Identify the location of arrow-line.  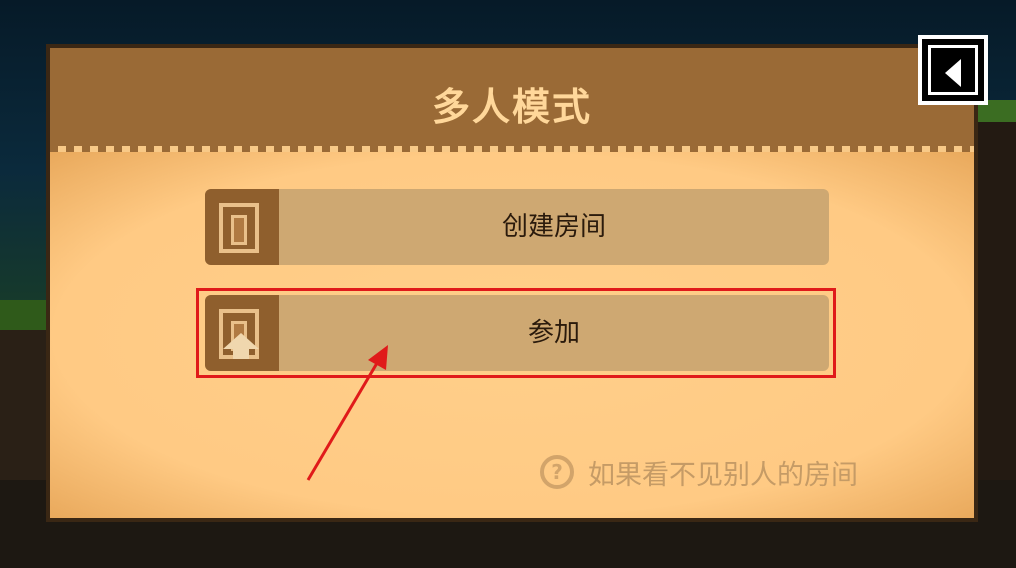
(344, 419).